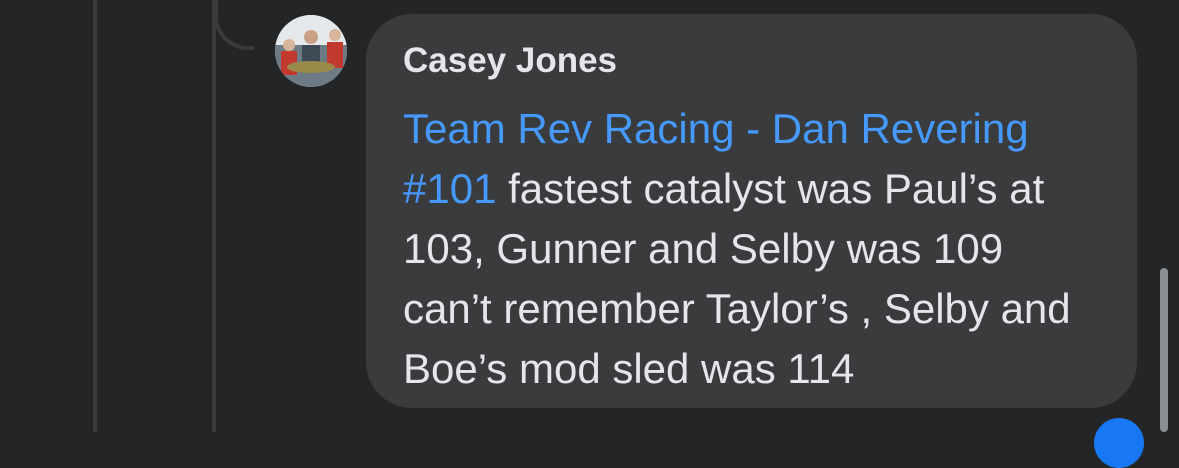  What do you see at coordinates (214, 216) in the screenshot?
I see `thread-line-inner` at bounding box center [214, 216].